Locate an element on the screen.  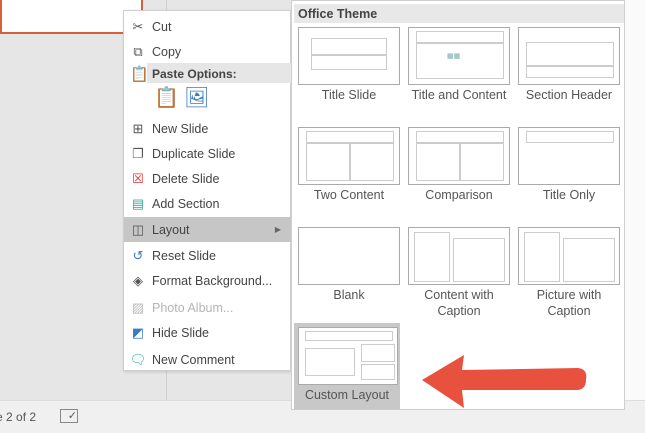
menu-item-cut: ✂ Cut is located at coordinates (207, 26).